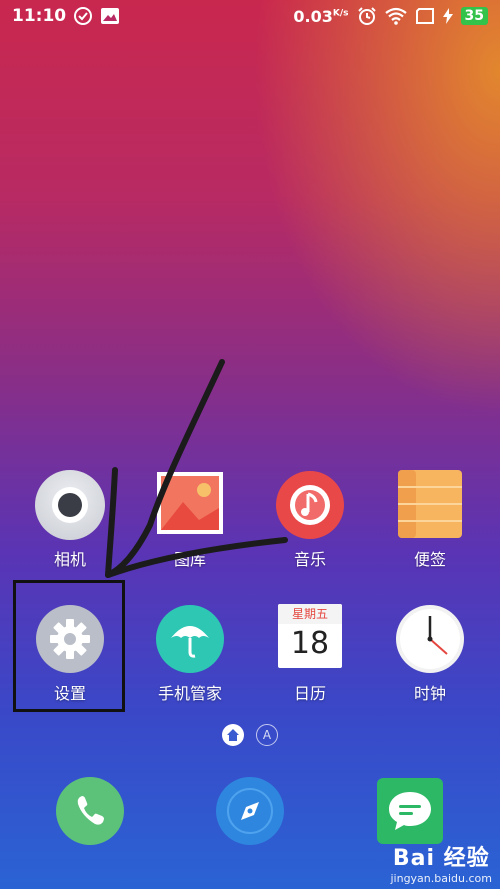 Image resolution: width=500 pixels, height=889 pixels. I want to click on app-notes-label: 便签, so click(429, 559).